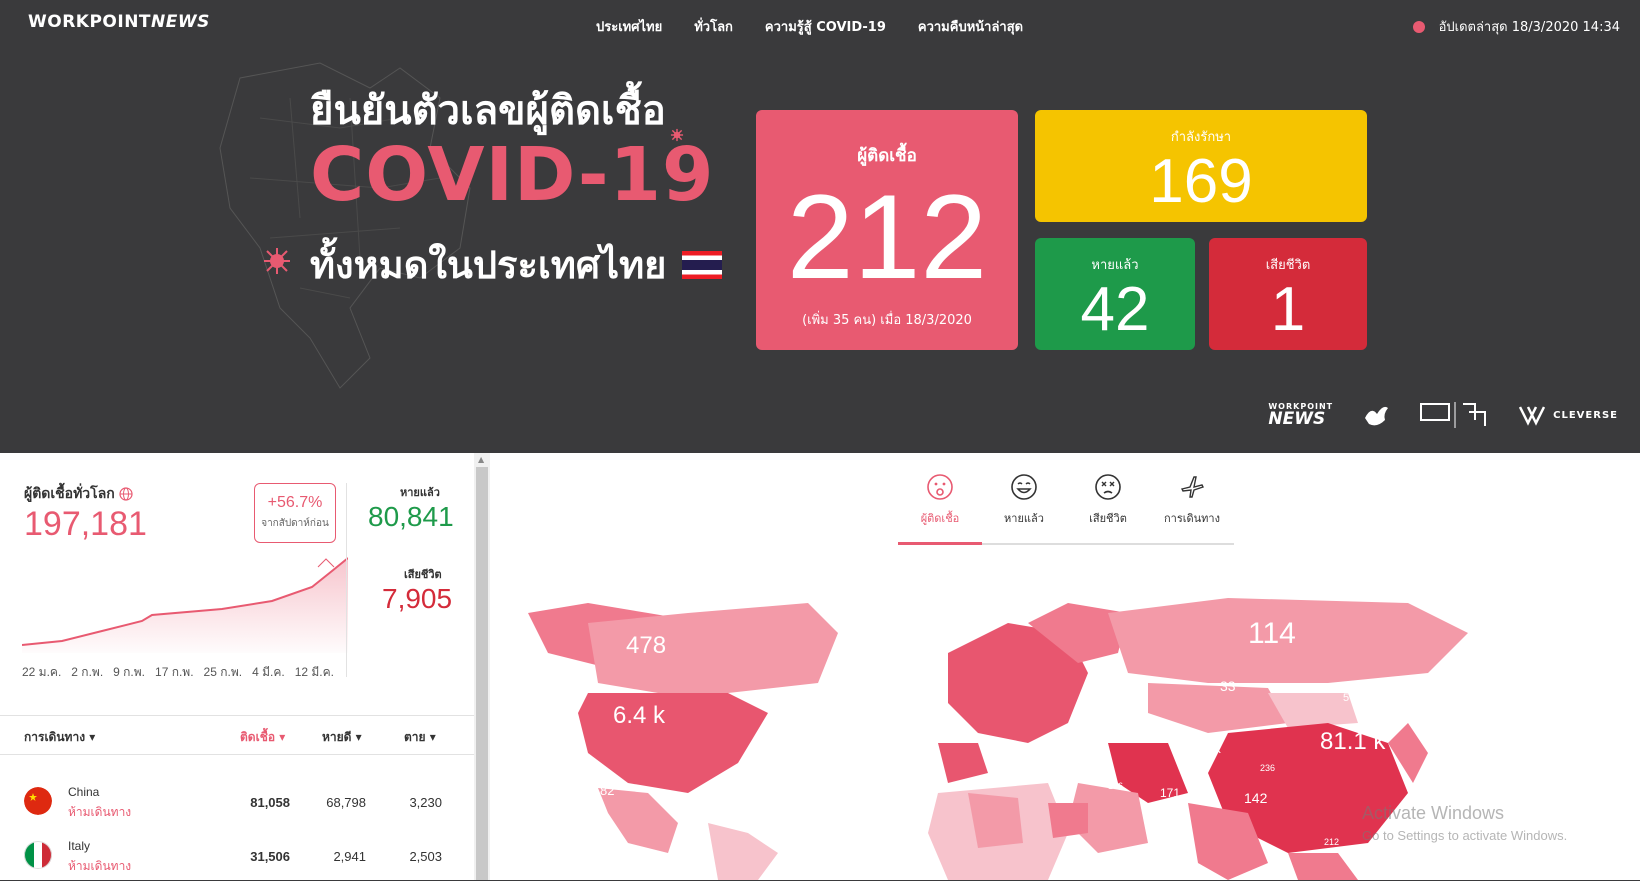 The image size is (1640, 881). Describe the element at coordinates (1465, 835) in the screenshot. I see `watermark-line2: Go to Settings to activate Windows.` at that location.